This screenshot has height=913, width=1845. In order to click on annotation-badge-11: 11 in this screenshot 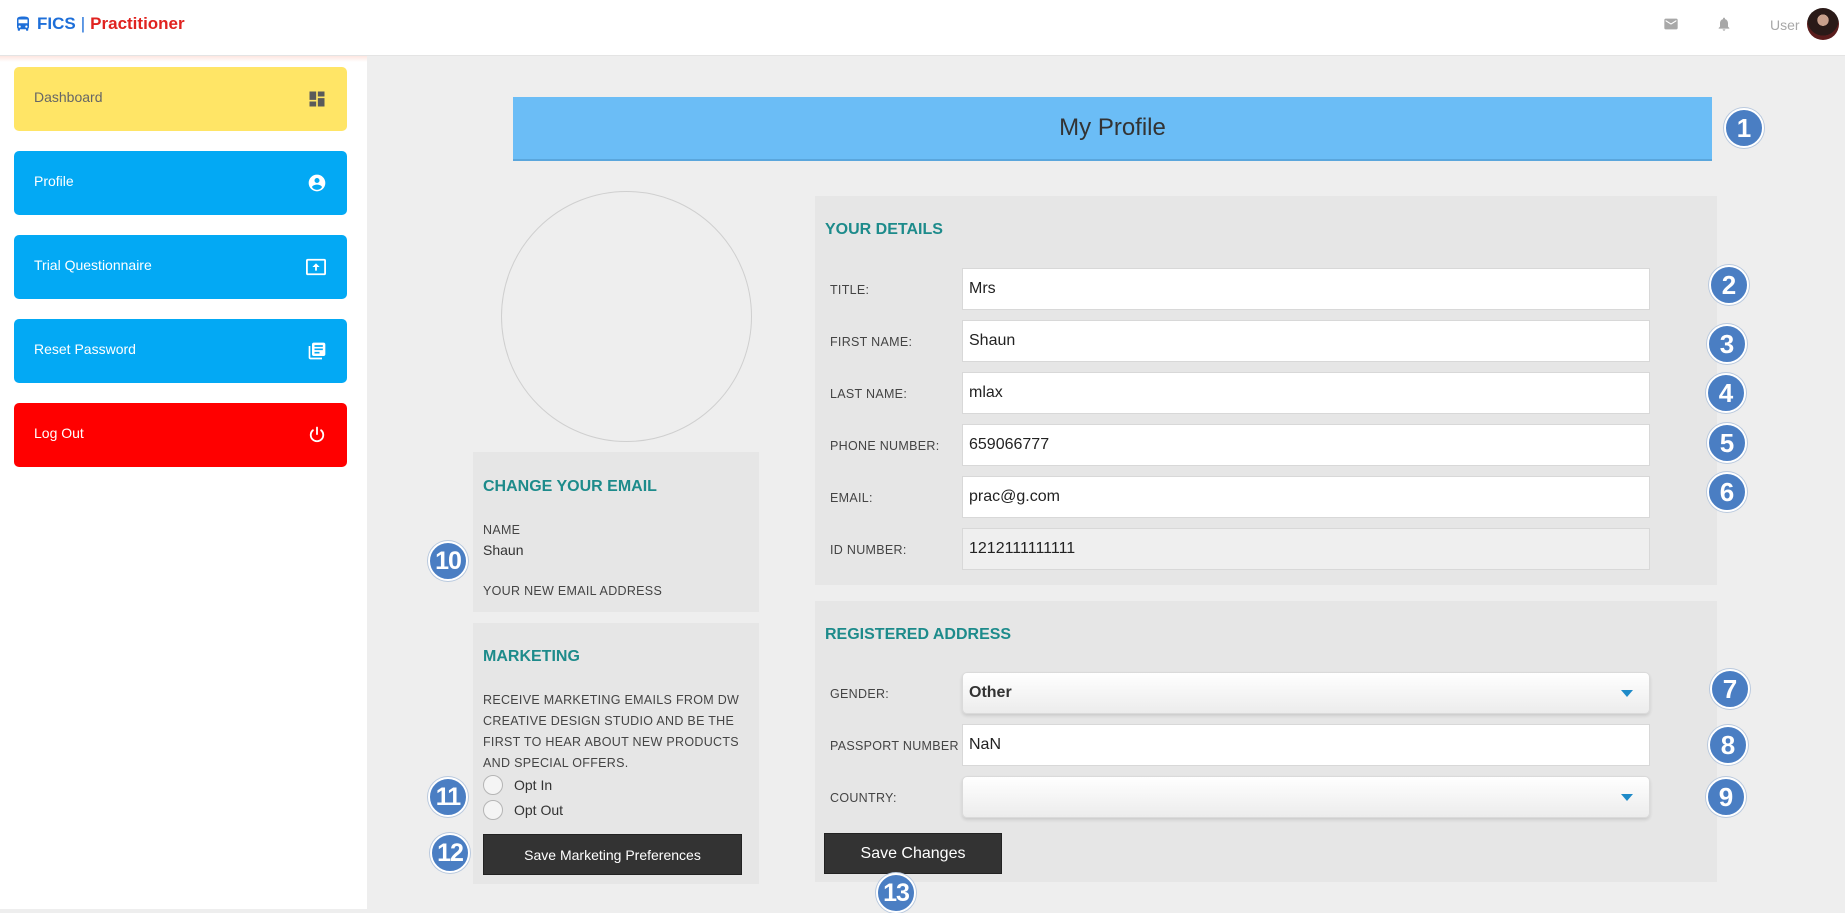, I will do `click(448, 797)`.